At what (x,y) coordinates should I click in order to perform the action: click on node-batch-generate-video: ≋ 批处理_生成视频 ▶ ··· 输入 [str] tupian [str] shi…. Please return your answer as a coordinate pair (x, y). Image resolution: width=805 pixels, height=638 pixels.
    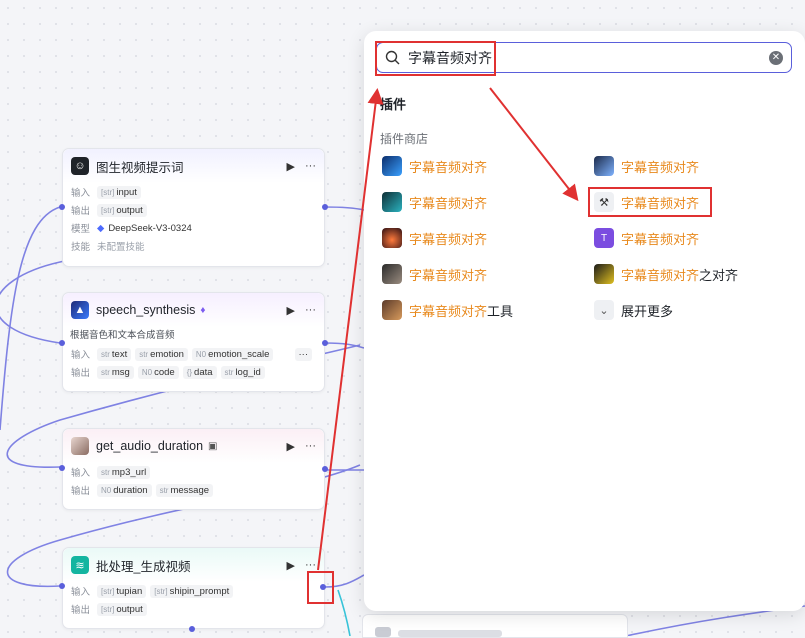
    Looking at the image, I should click on (193, 588).